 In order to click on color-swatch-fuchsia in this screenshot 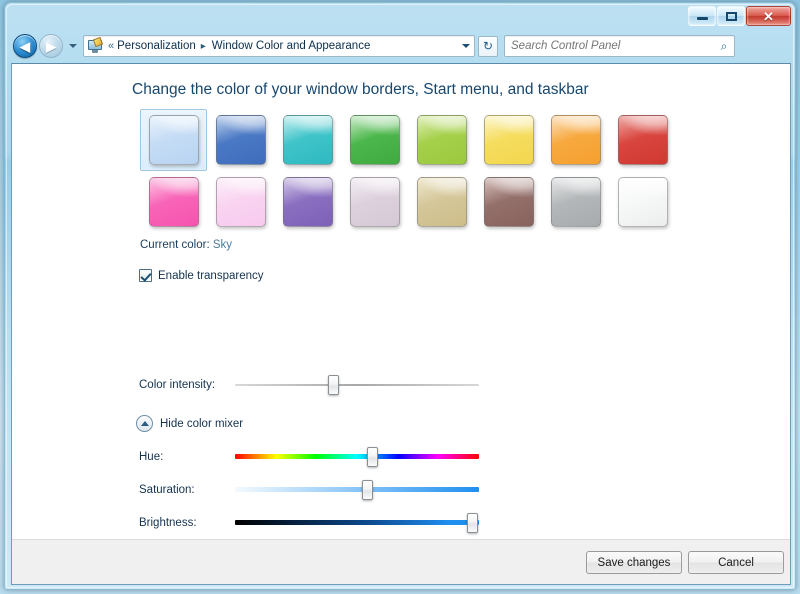, I will do `click(240, 202)`.